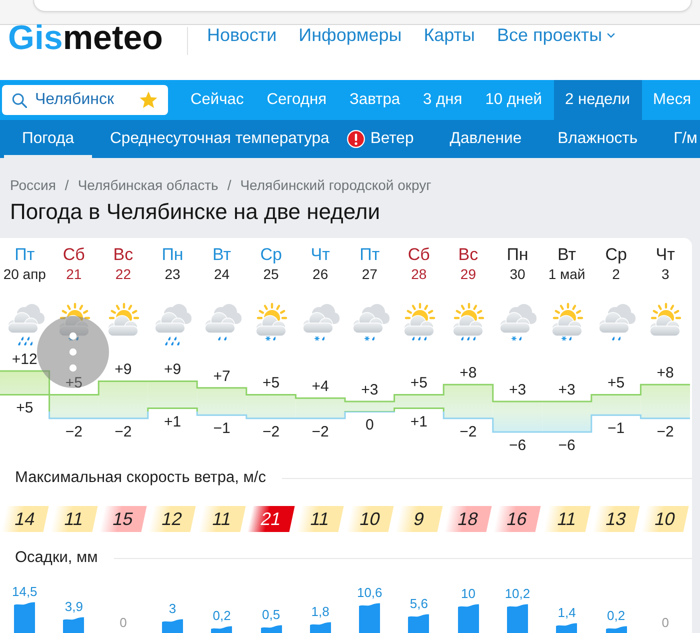  I want to click on wind-speed: 10, so click(370, 519).